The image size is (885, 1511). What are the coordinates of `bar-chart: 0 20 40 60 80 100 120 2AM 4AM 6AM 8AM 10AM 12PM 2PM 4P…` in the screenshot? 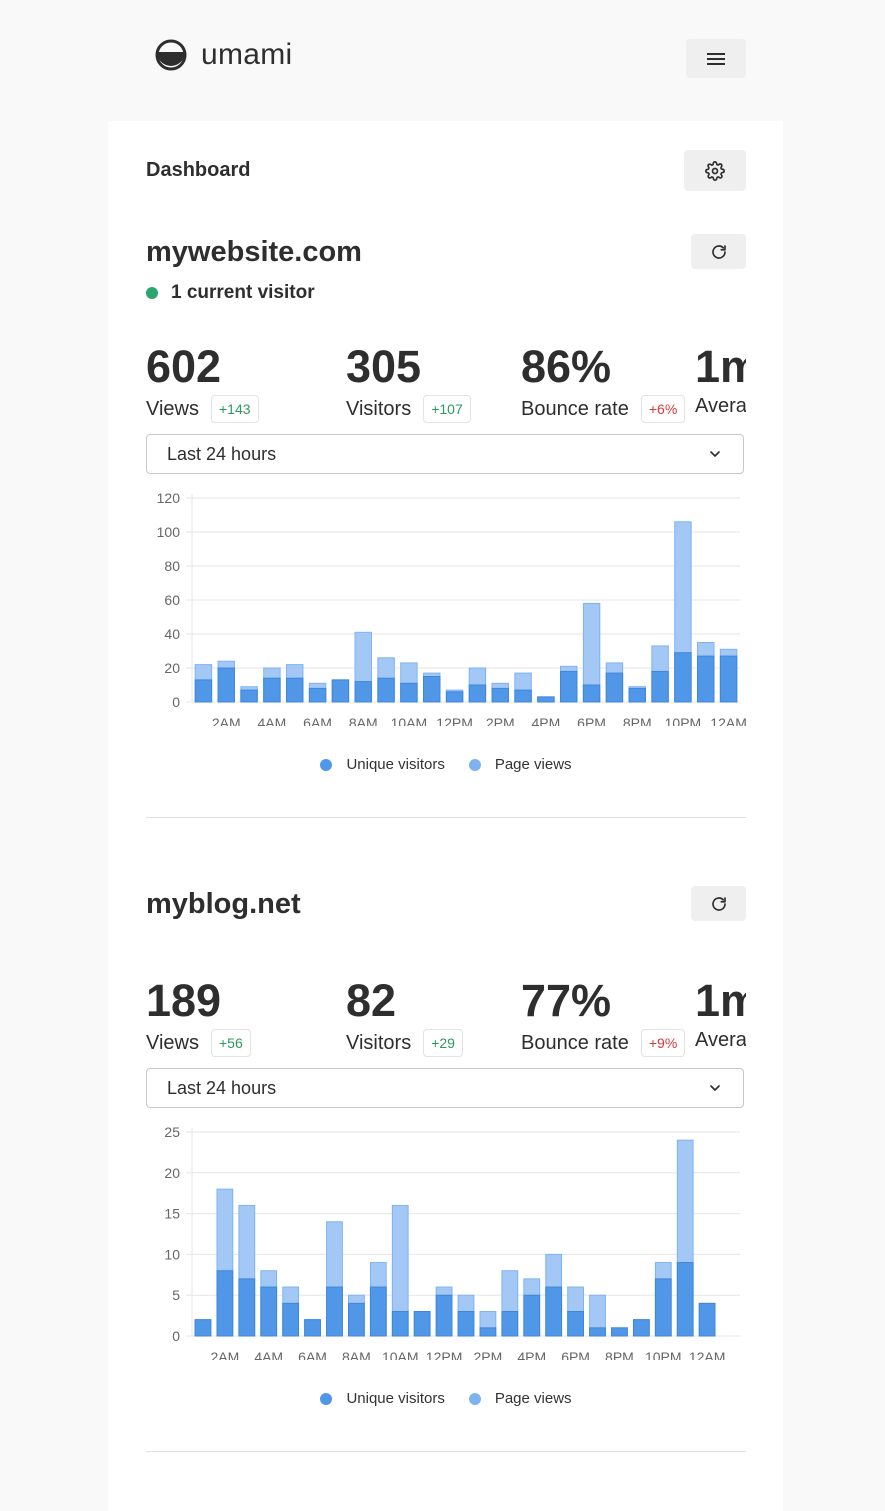 It's located at (451, 608).